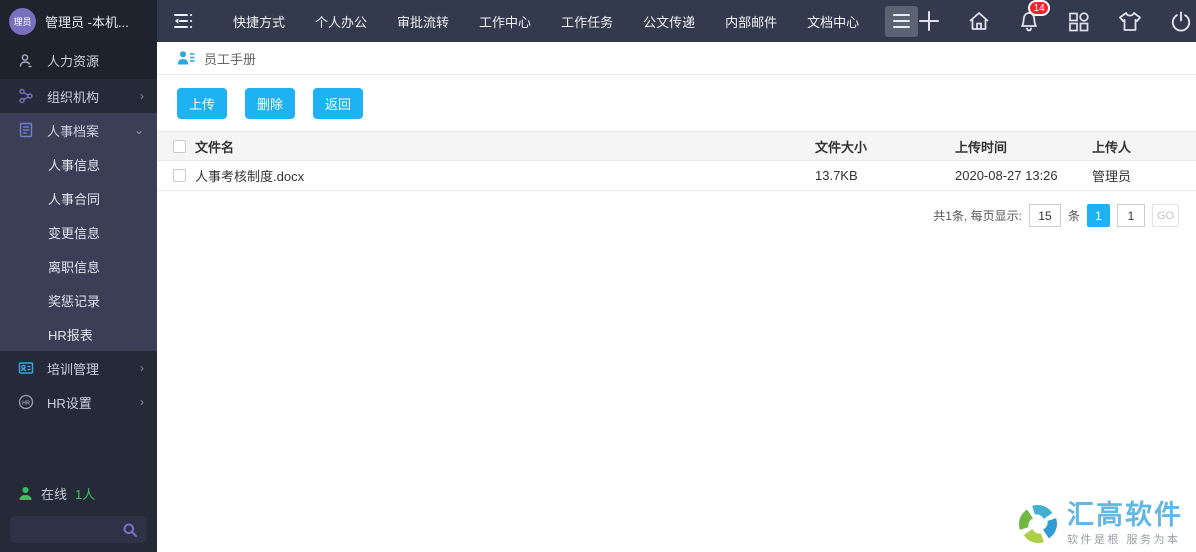 This screenshot has width=1196, height=552. What do you see at coordinates (230, 59) in the screenshot?
I see `page-title: 员工手册` at bounding box center [230, 59].